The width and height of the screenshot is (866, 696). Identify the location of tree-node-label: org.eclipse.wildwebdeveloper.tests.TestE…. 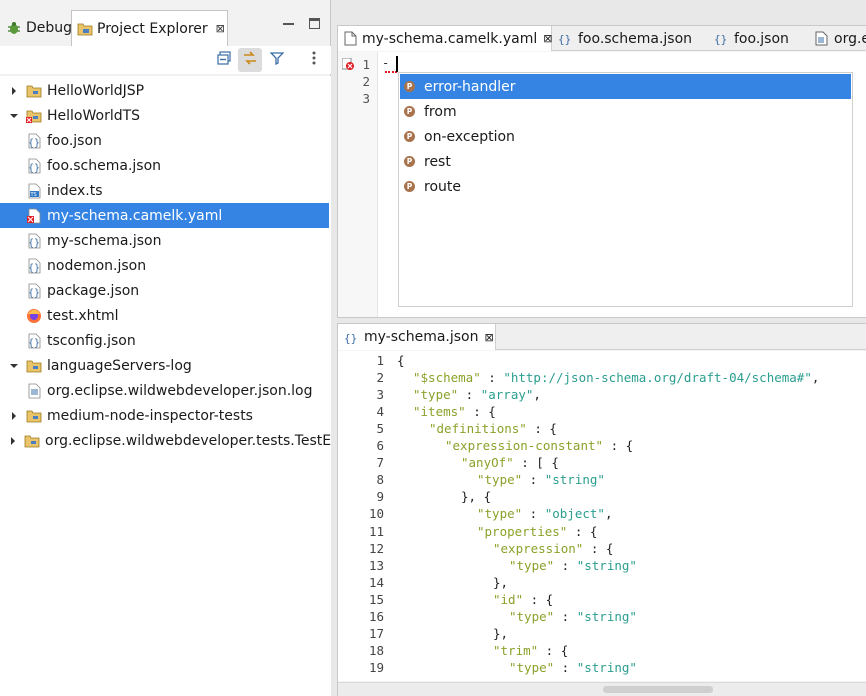
(188, 440).